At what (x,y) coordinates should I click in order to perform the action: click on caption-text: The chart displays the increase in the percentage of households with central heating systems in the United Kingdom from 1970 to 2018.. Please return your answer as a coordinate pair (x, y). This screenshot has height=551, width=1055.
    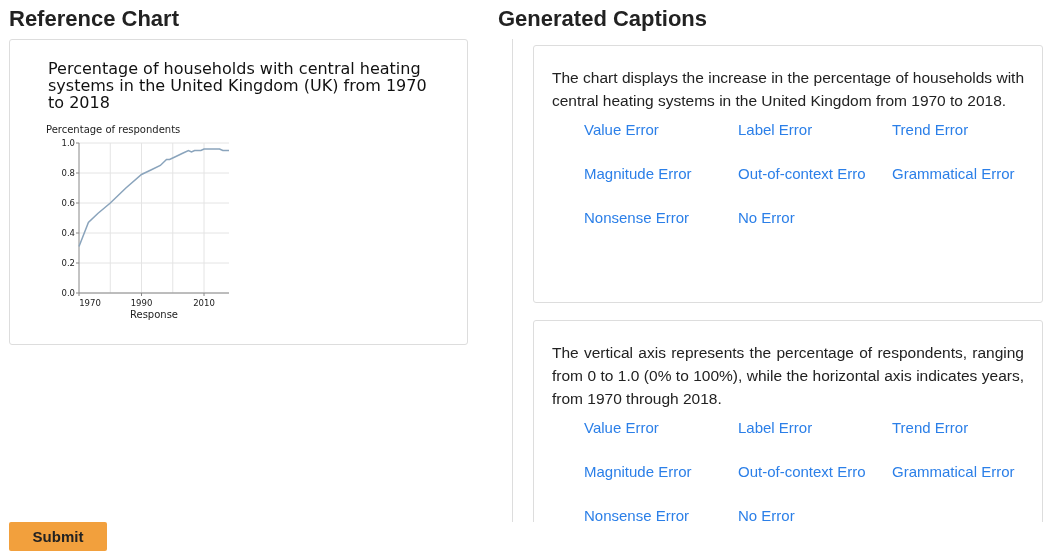
    Looking at the image, I should click on (788, 89).